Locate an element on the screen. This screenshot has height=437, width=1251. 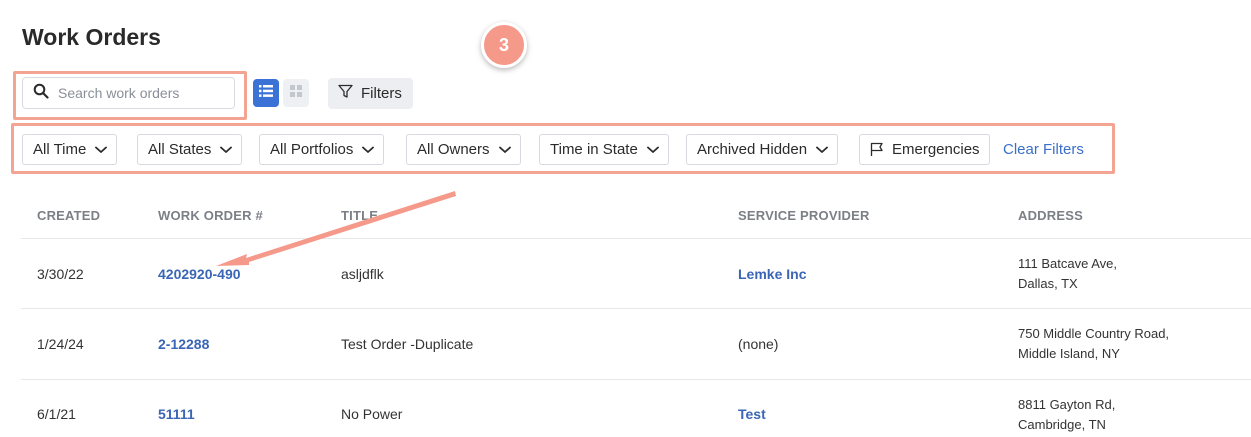
grid-icon is located at coordinates (296, 93).